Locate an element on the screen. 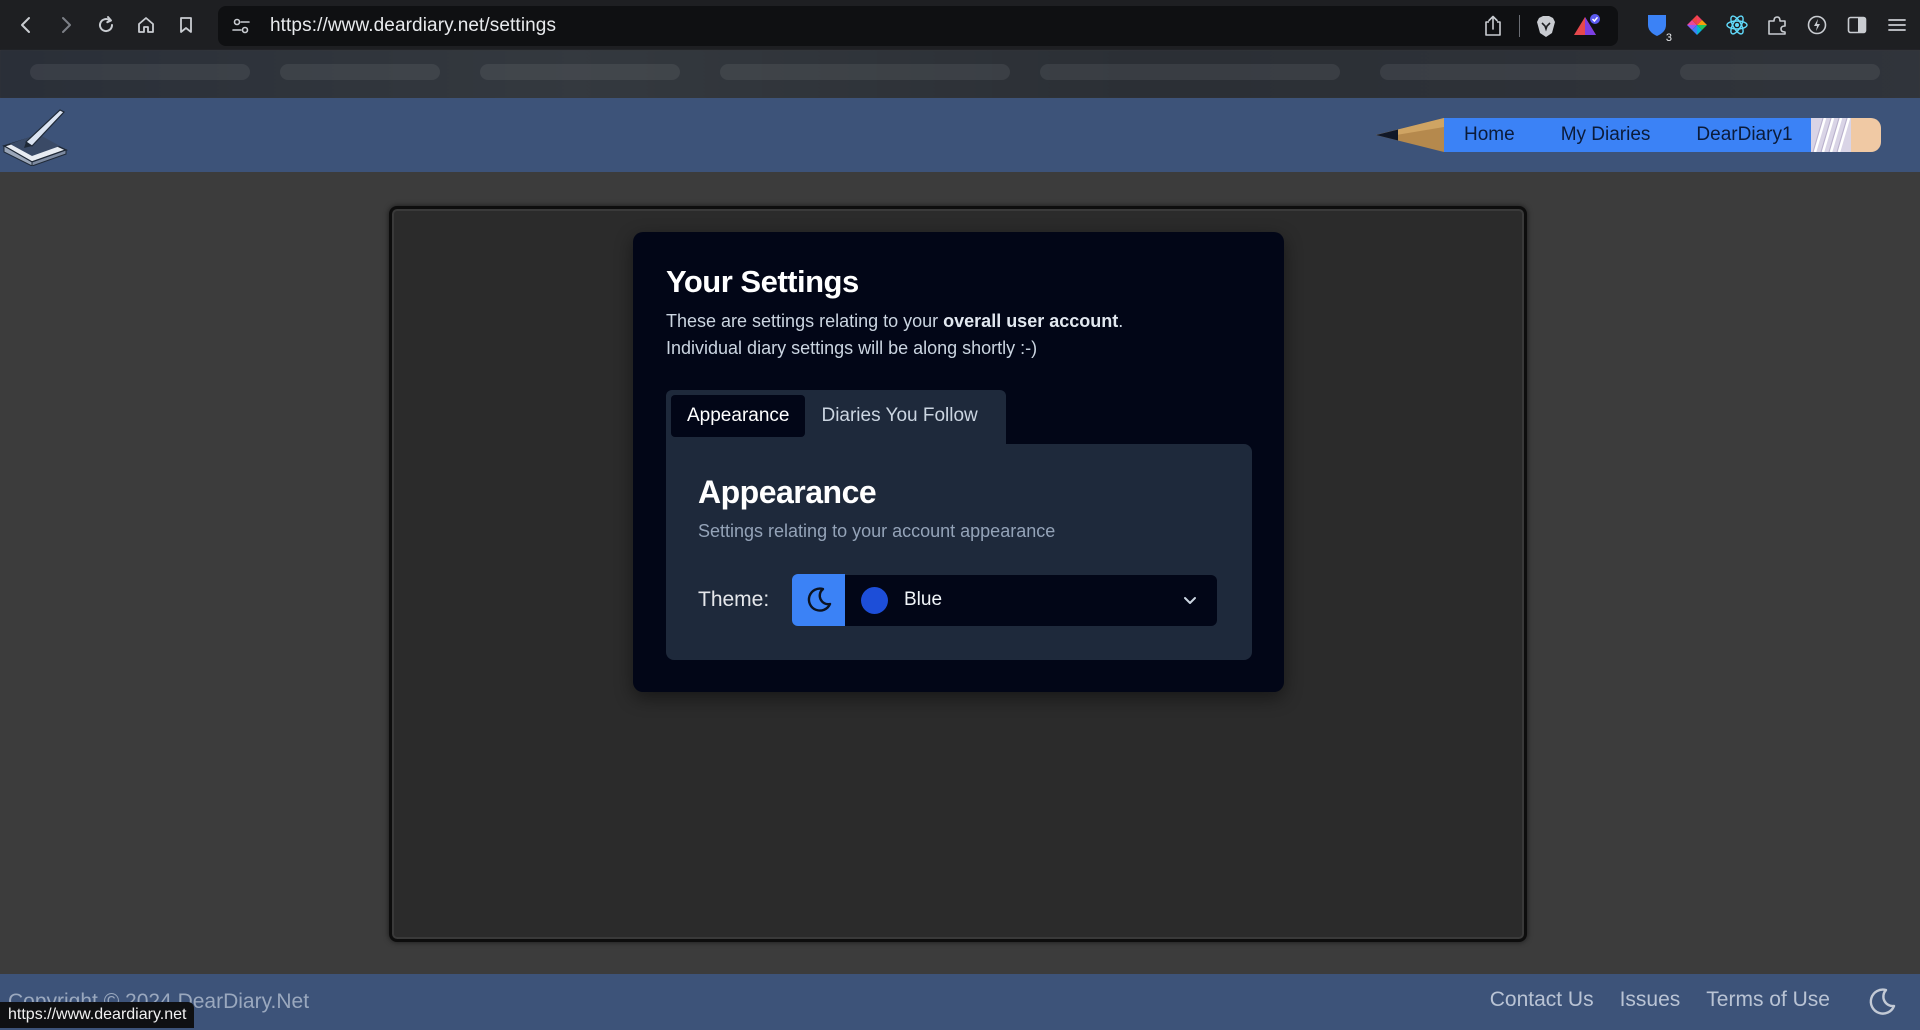 The height and width of the screenshot is (1030, 1920). spark-circle-icon is located at coordinates (1817, 25).